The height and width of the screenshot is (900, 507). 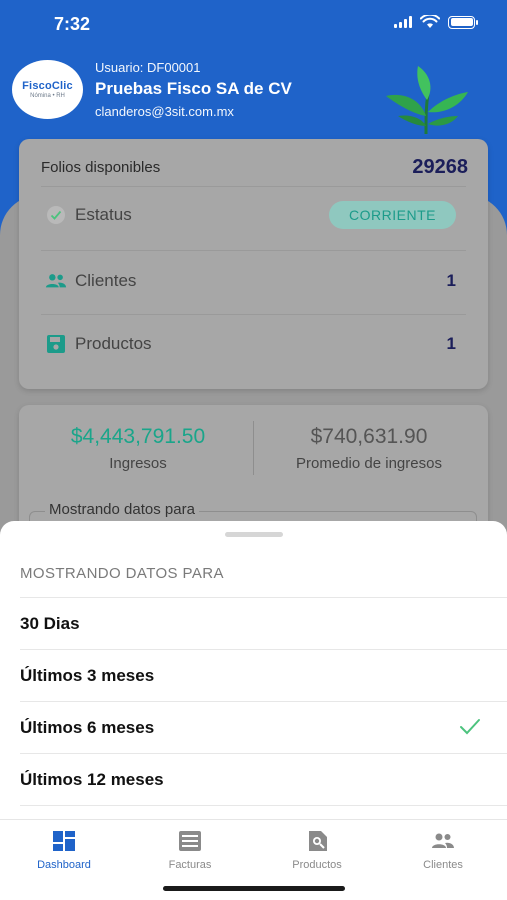 I want to click on signal-icon, so click(x=403, y=22).